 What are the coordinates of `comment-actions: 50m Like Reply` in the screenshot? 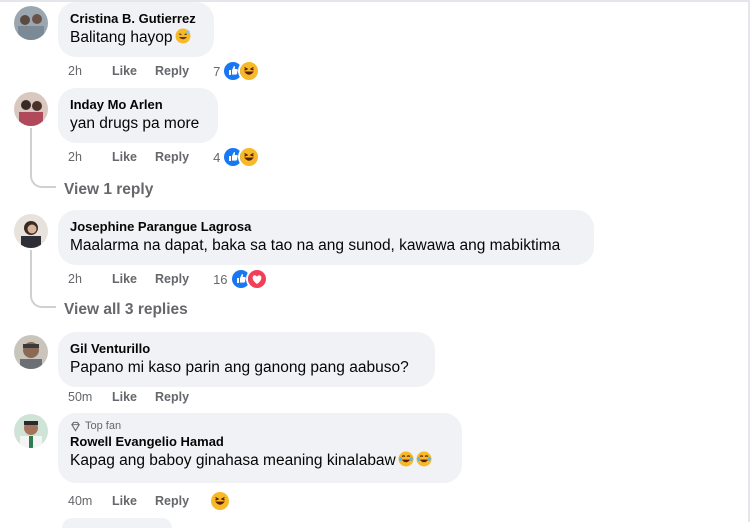 It's located at (137, 397).